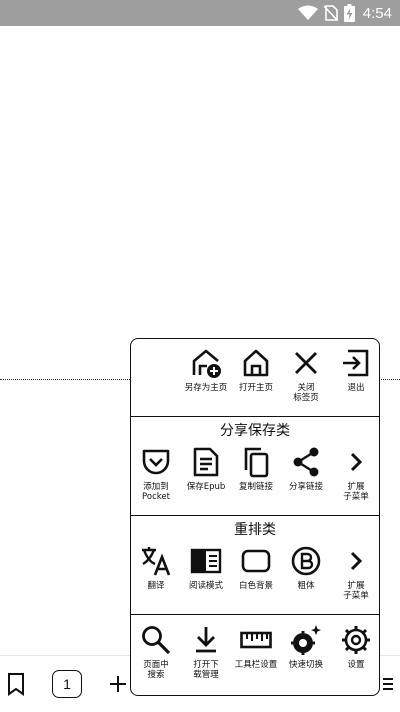 This screenshot has height=712, width=400. Describe the element at coordinates (356, 388) in the screenshot. I see `item-label: 退出` at that location.